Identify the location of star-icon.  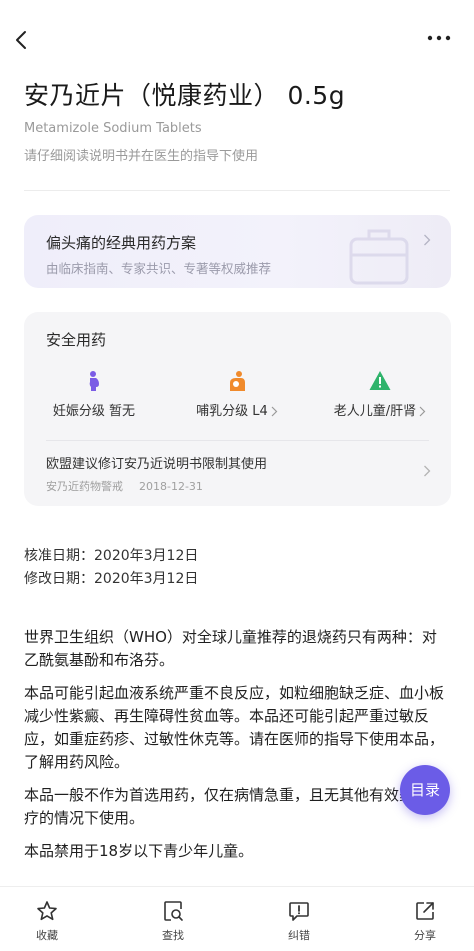
(47, 911).